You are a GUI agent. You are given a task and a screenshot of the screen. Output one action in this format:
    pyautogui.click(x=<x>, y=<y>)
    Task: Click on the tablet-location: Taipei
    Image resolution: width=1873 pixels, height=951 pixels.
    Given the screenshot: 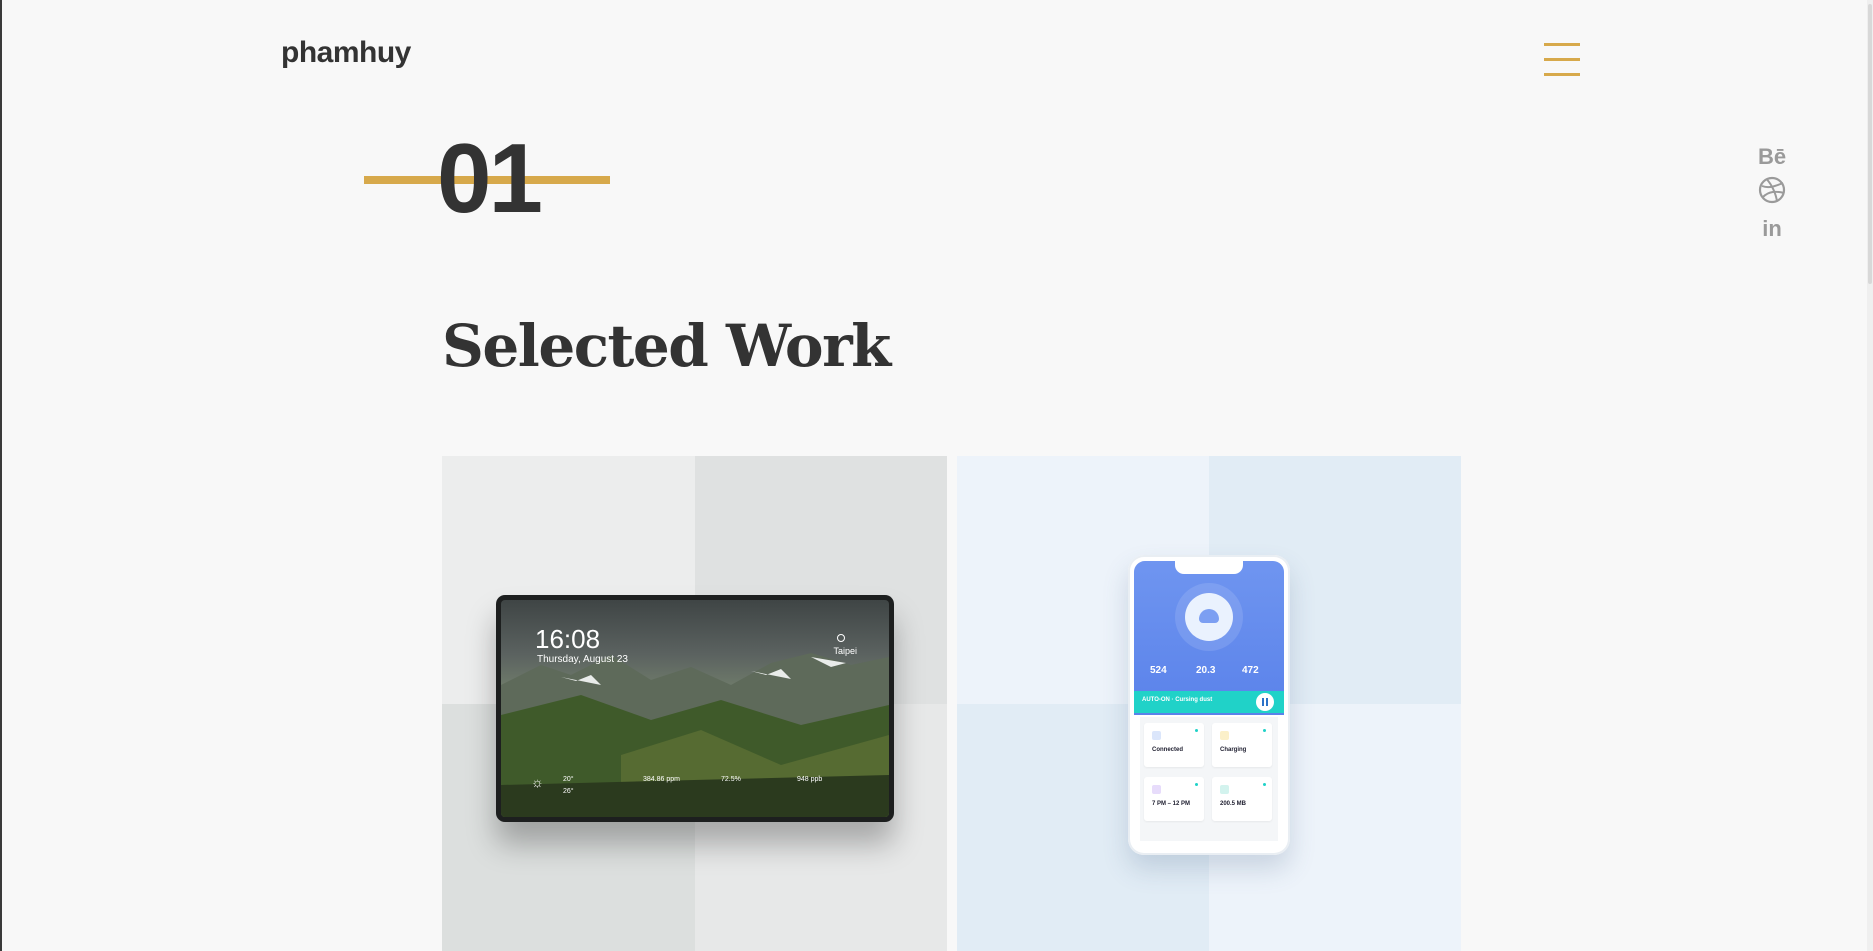 What is the action you would take?
    pyautogui.click(x=845, y=651)
    